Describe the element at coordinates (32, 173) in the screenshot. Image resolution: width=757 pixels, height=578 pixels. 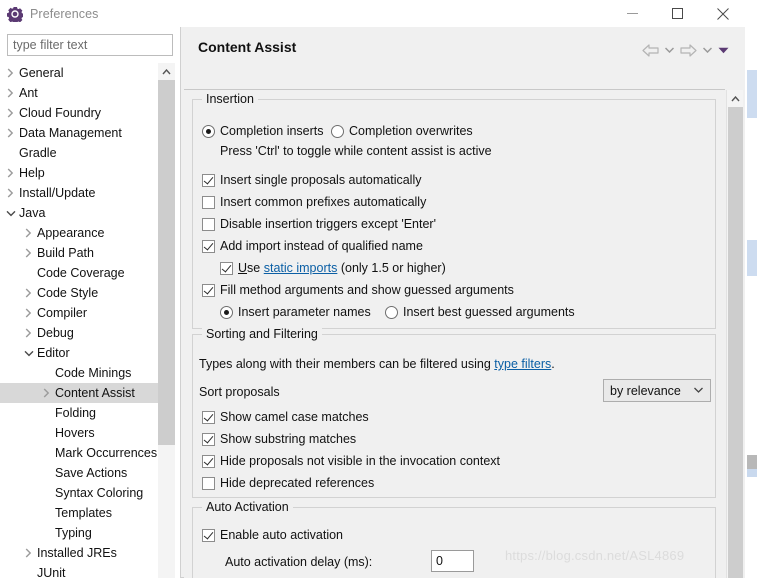
I see `sidebar-item-label: Help` at that location.